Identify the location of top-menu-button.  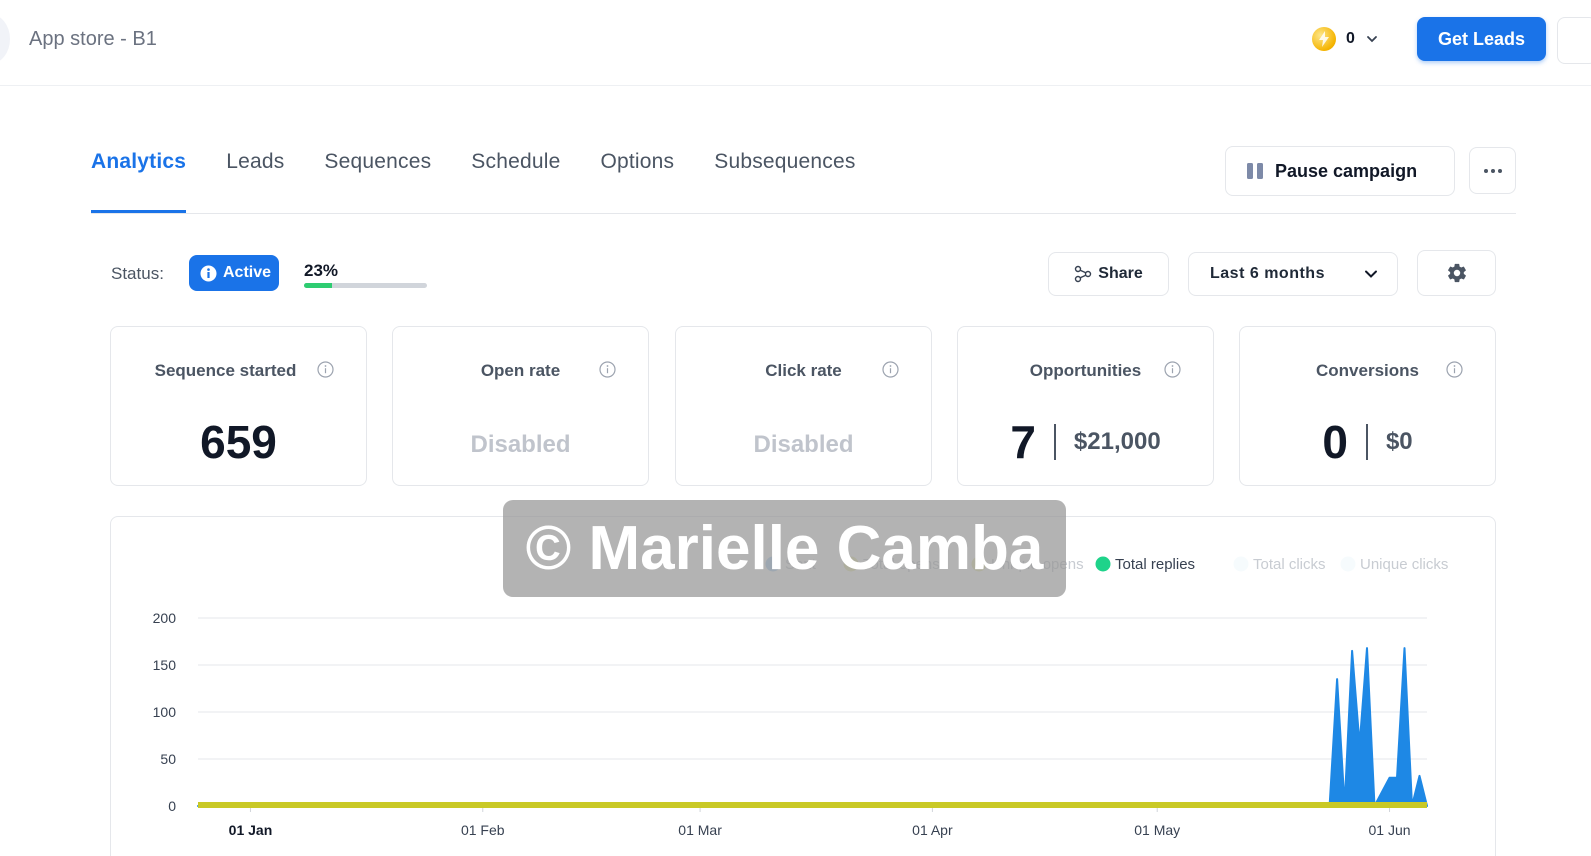
(1574, 40).